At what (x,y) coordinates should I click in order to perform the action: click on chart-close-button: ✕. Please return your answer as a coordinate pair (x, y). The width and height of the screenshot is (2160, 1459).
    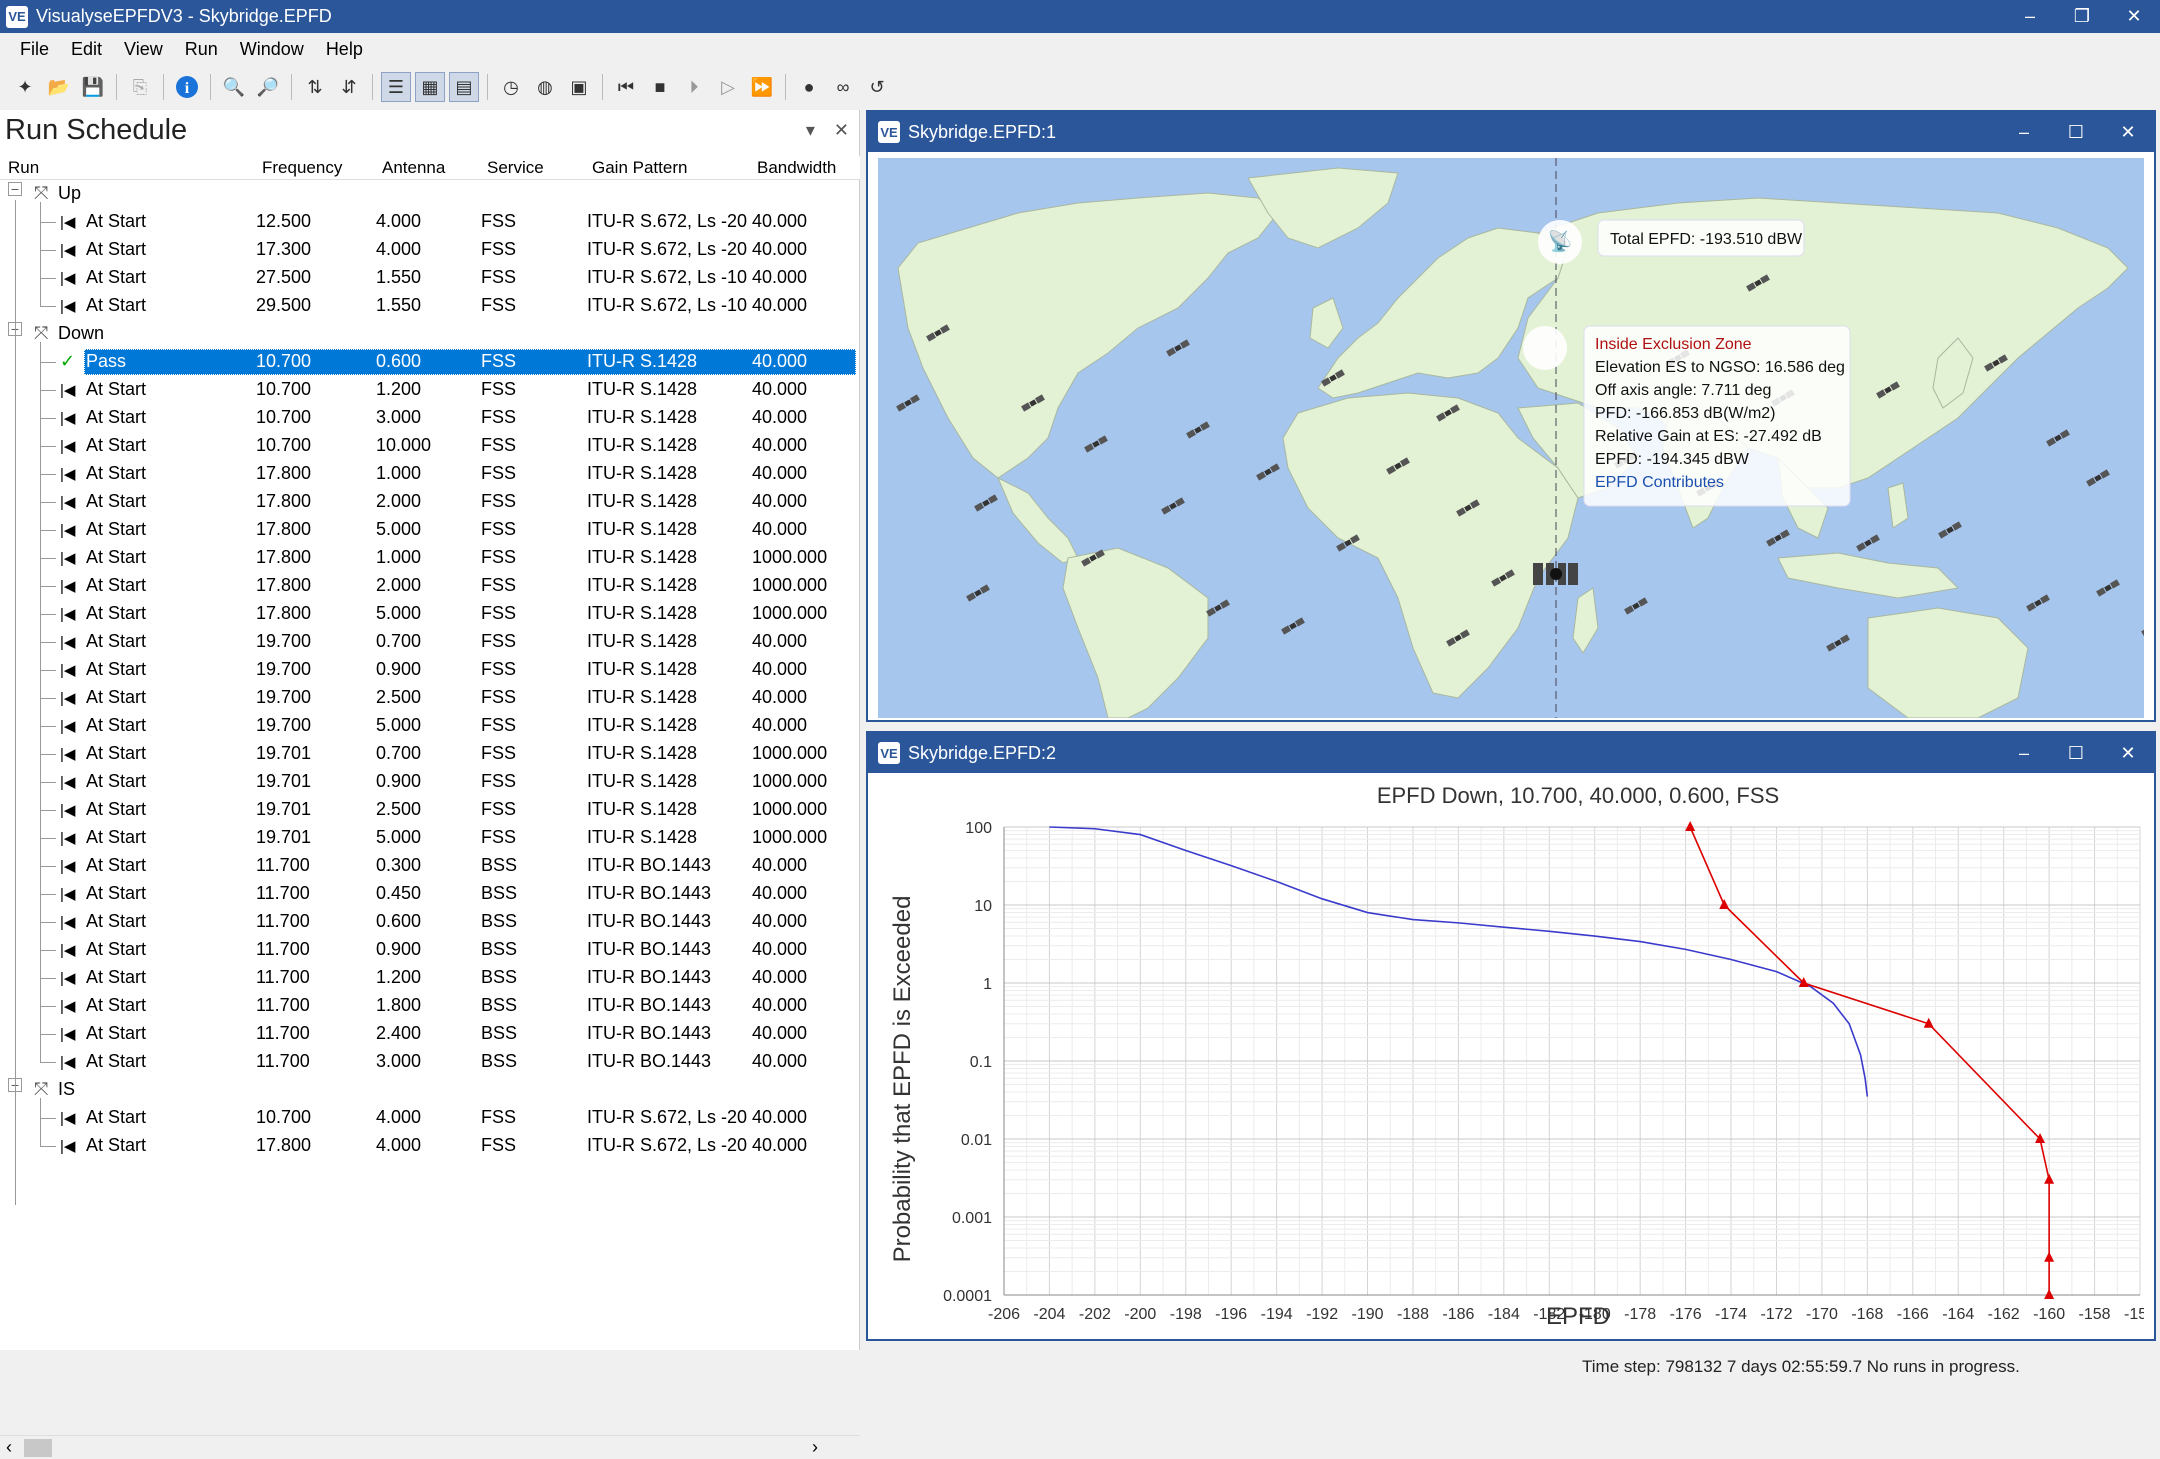
    Looking at the image, I should click on (2128, 753).